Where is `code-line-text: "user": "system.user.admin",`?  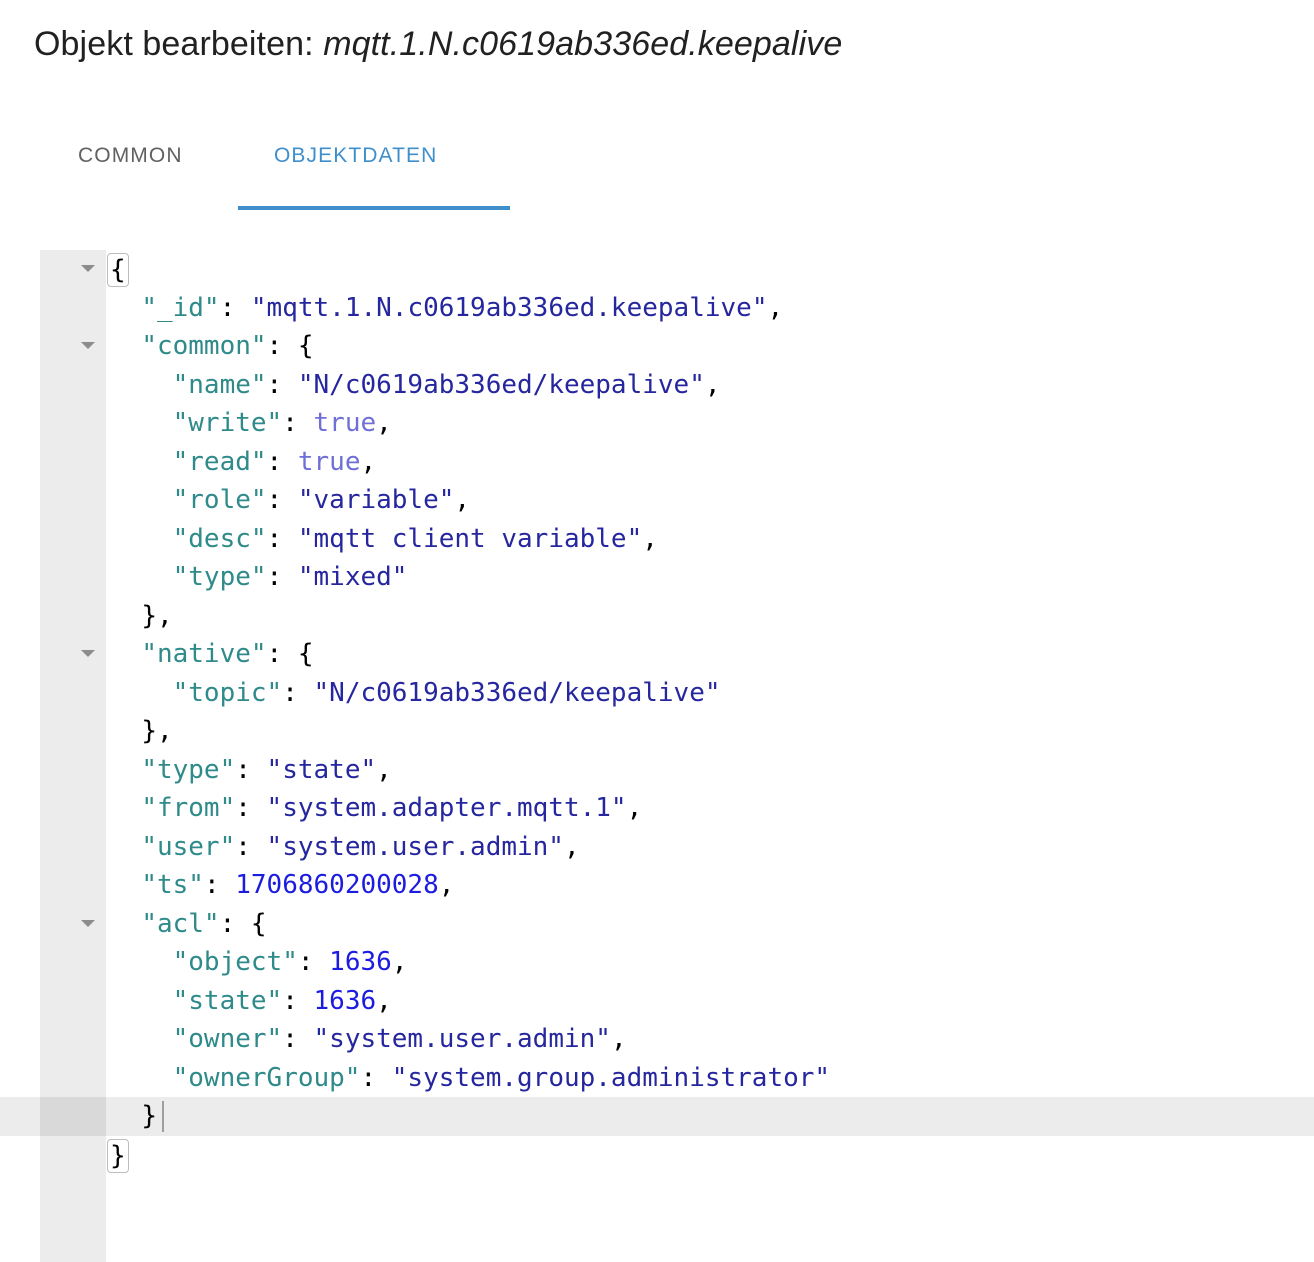
code-line-text: "user": "system.user.admin", is located at coordinates (345, 847).